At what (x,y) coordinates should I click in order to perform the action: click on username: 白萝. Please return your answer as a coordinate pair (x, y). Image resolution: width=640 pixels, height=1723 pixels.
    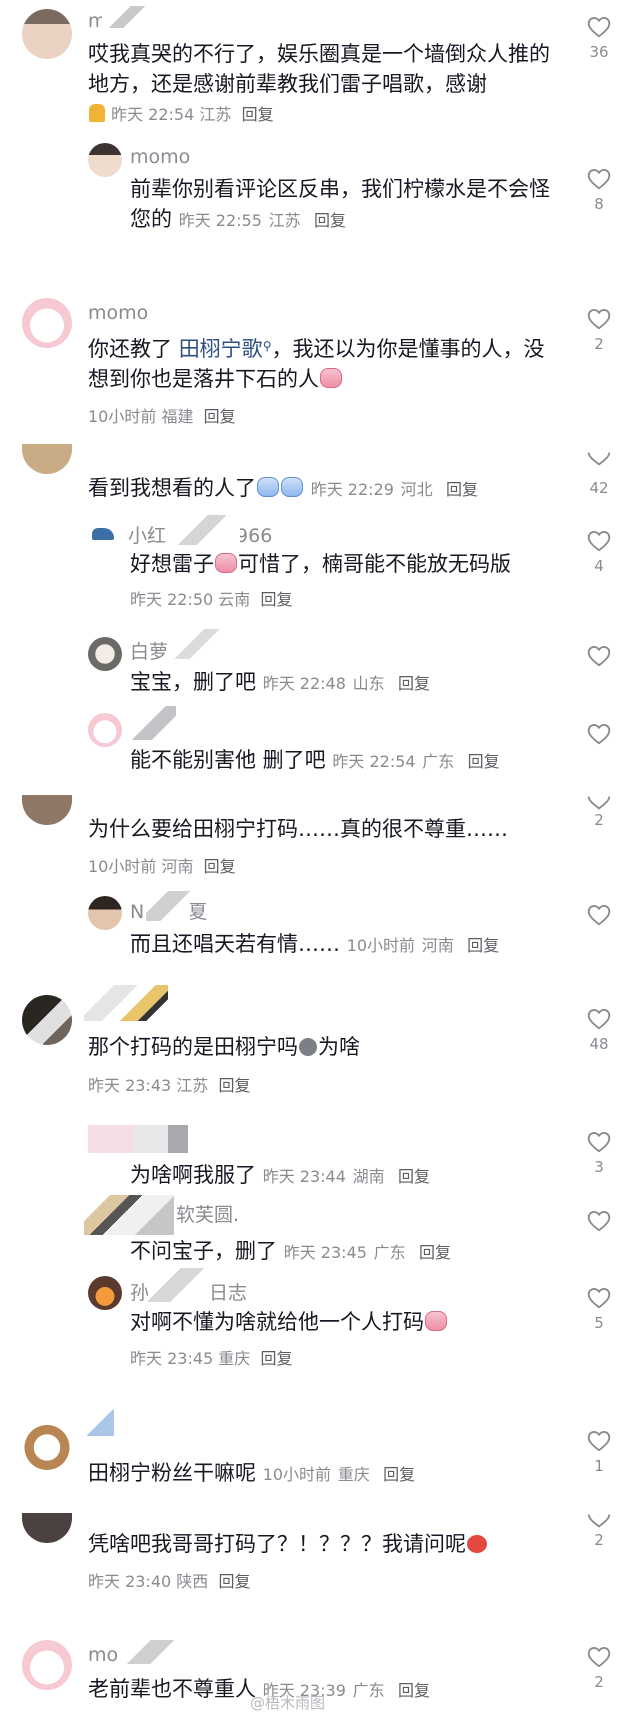
    Looking at the image, I should click on (175, 646).